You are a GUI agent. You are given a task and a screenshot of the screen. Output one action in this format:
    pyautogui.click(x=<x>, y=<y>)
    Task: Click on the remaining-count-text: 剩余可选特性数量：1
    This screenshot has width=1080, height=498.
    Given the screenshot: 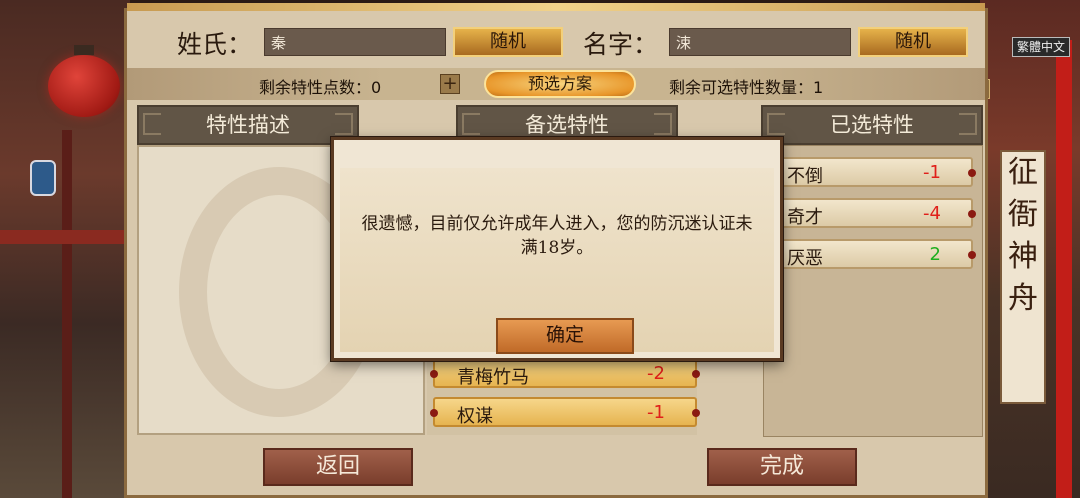 What is the action you would take?
    pyautogui.click(x=746, y=87)
    